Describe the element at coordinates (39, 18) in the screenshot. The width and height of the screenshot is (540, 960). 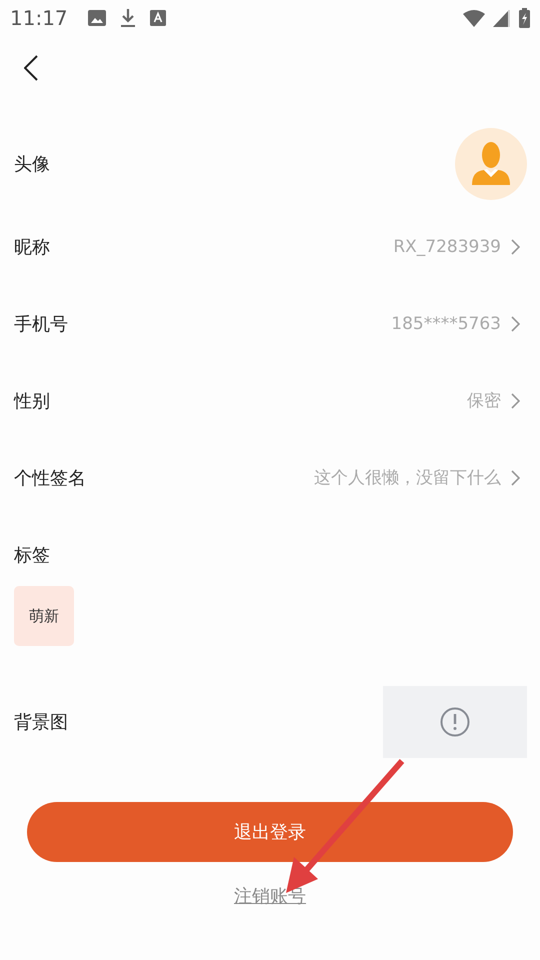
I see `status-time: 11:17` at that location.